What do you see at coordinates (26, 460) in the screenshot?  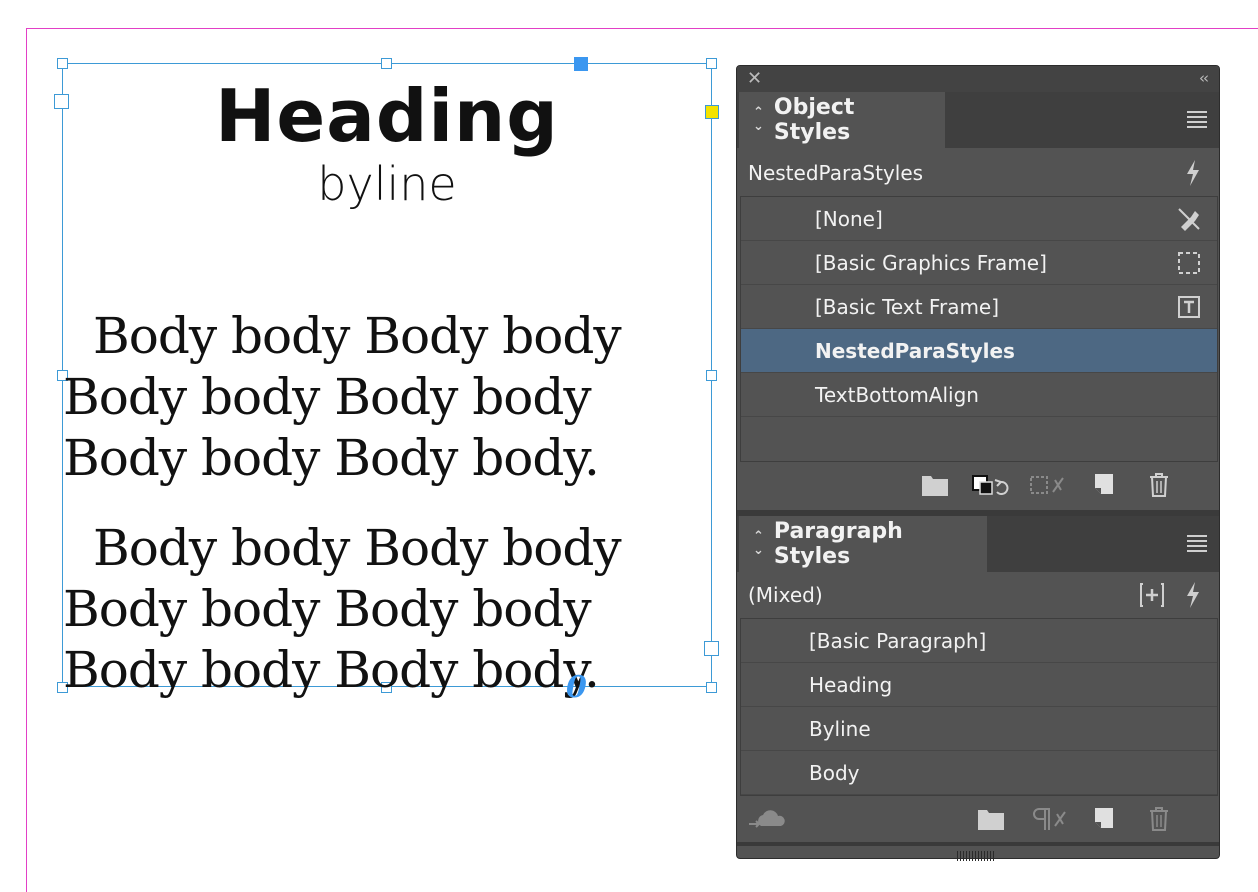 I see `page-margin-guide-left` at bounding box center [26, 460].